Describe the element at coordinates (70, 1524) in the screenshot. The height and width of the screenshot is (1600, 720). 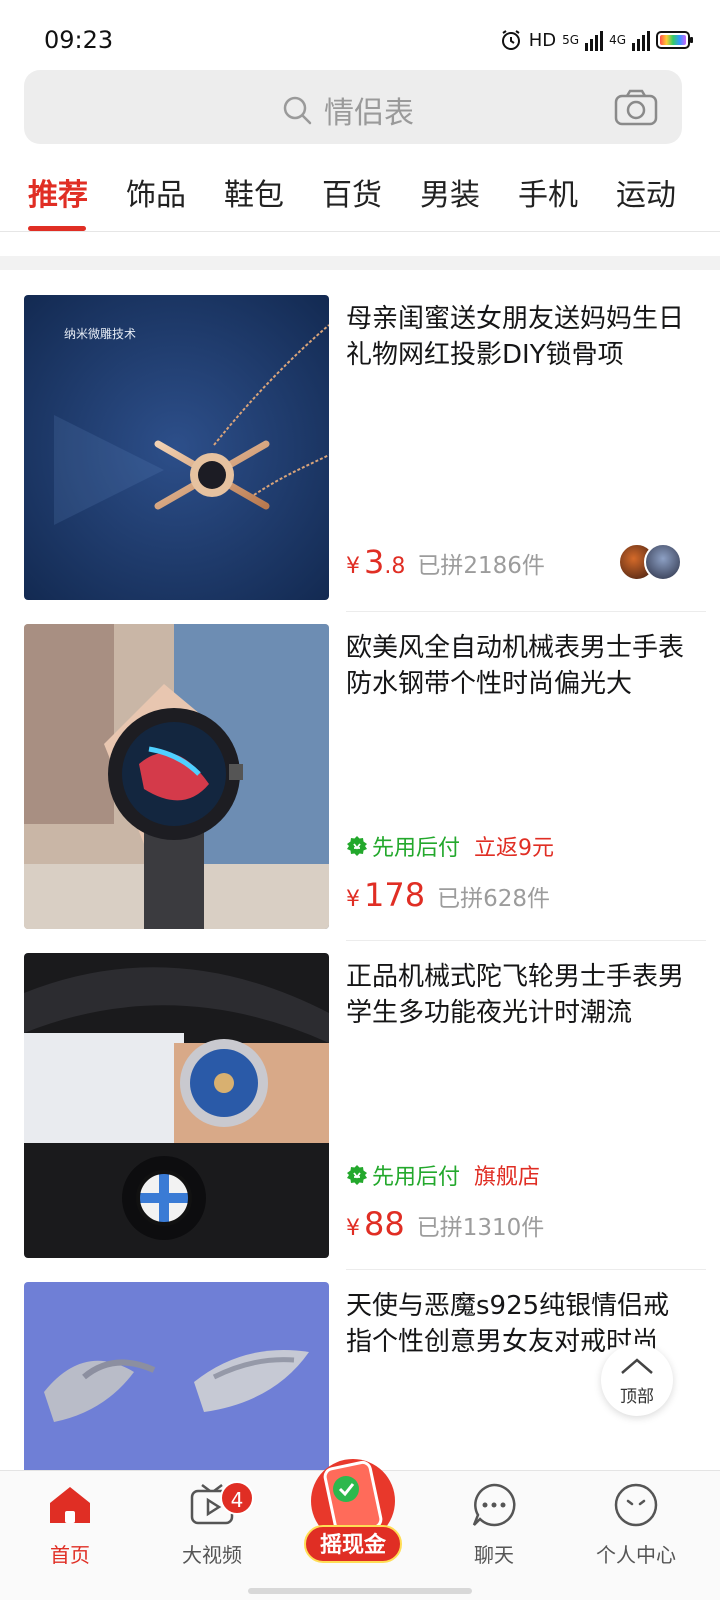
I see `nav-home: 首页` at that location.